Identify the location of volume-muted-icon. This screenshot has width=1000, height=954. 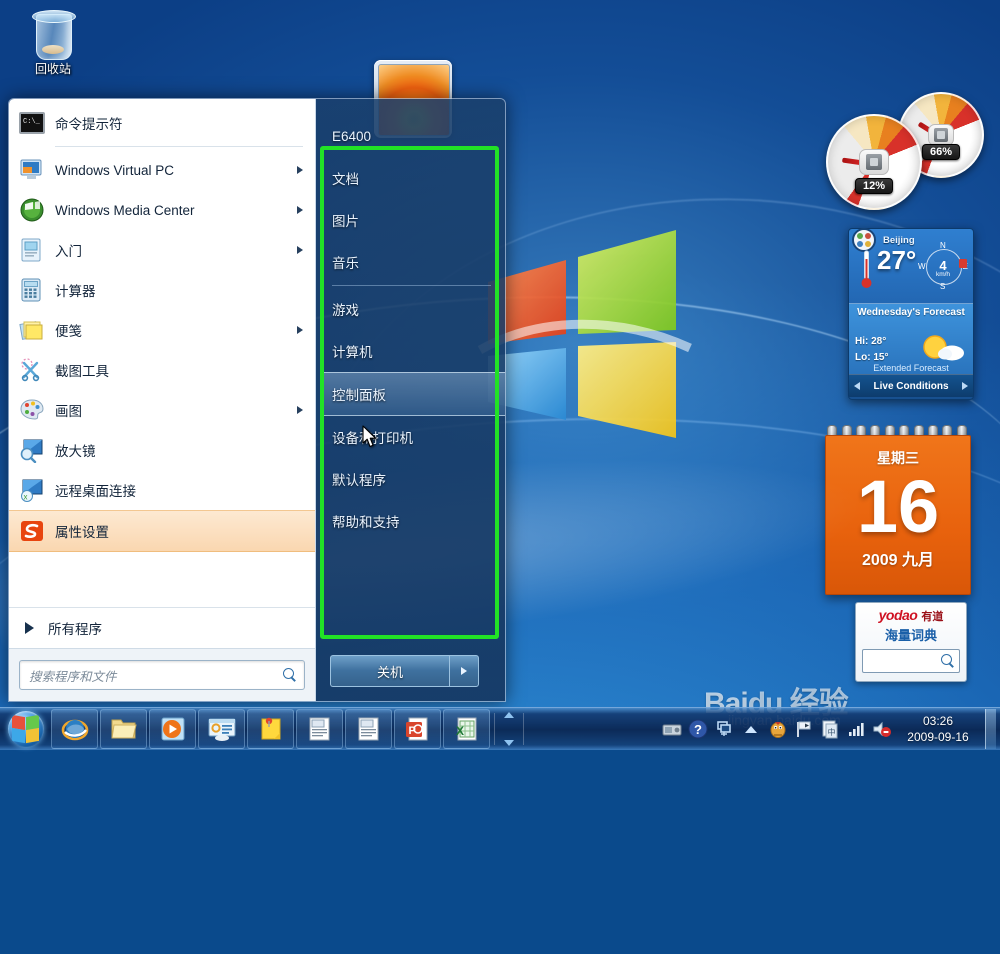
(882, 729).